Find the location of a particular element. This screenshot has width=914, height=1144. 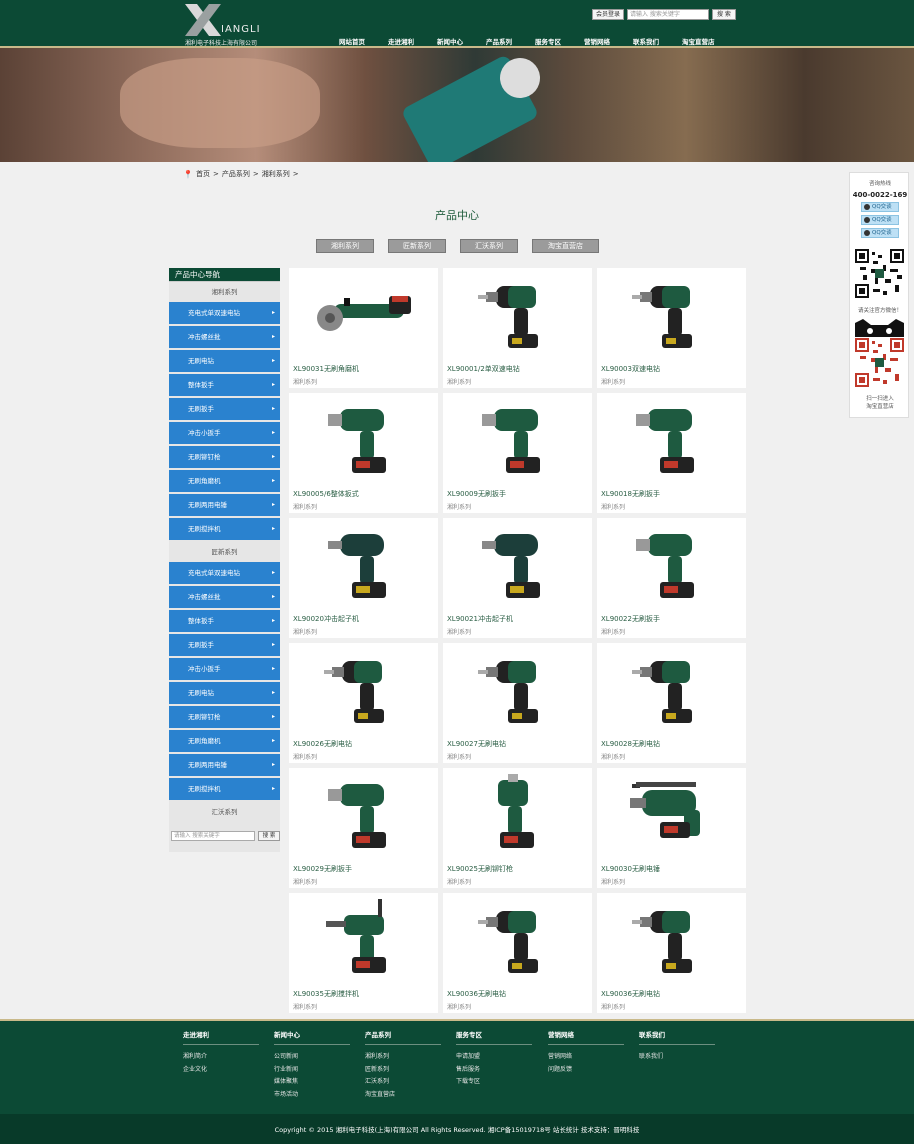

tab-huiwo-series: 汇沃系列 is located at coordinates (489, 246).